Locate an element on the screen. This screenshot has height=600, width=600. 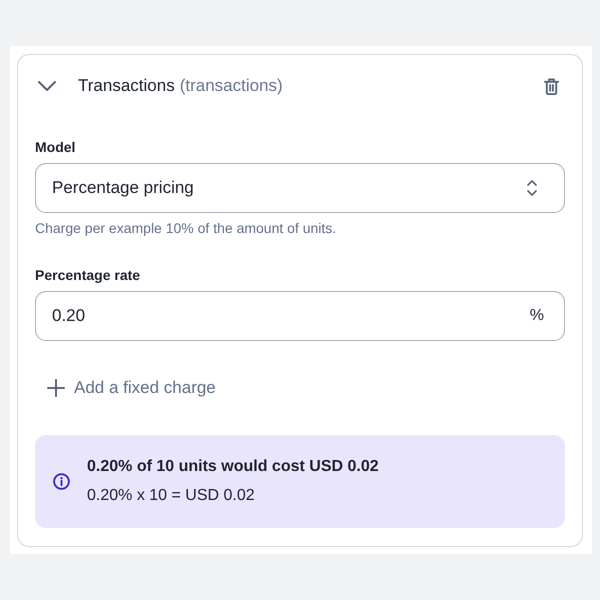
unit-suffix: % is located at coordinates (537, 316).